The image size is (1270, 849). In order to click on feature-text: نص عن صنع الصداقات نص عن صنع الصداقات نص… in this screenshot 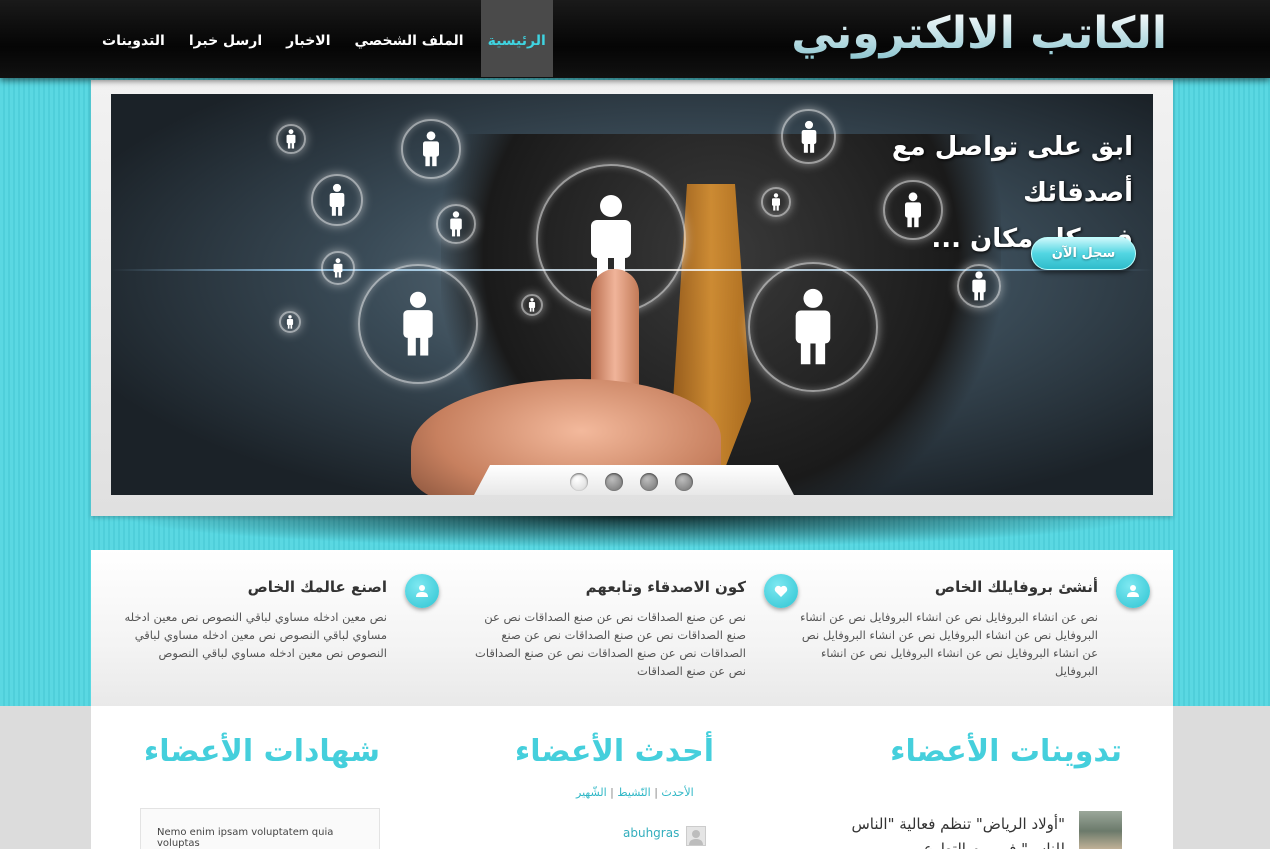, I will do `click(610, 644)`.